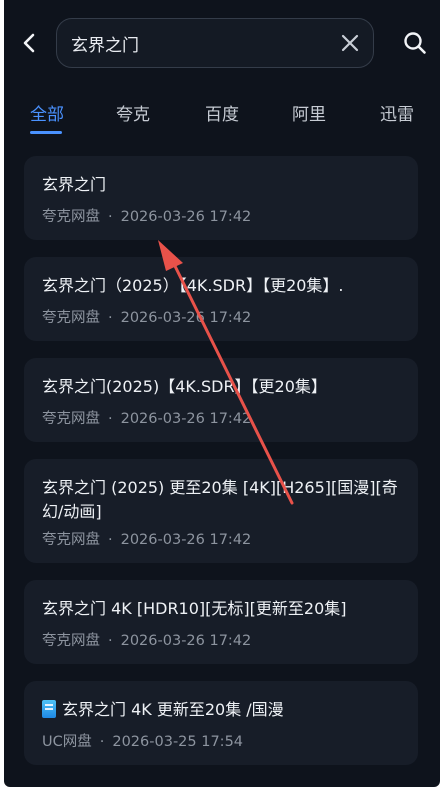 Image resolution: width=444 pixels, height=787 pixels. Describe the element at coordinates (220, 499) in the screenshot. I see `result-title: 玄界之门 (2025) 更至20集 [4K][H265][国漫][奇幻/动画]` at that location.